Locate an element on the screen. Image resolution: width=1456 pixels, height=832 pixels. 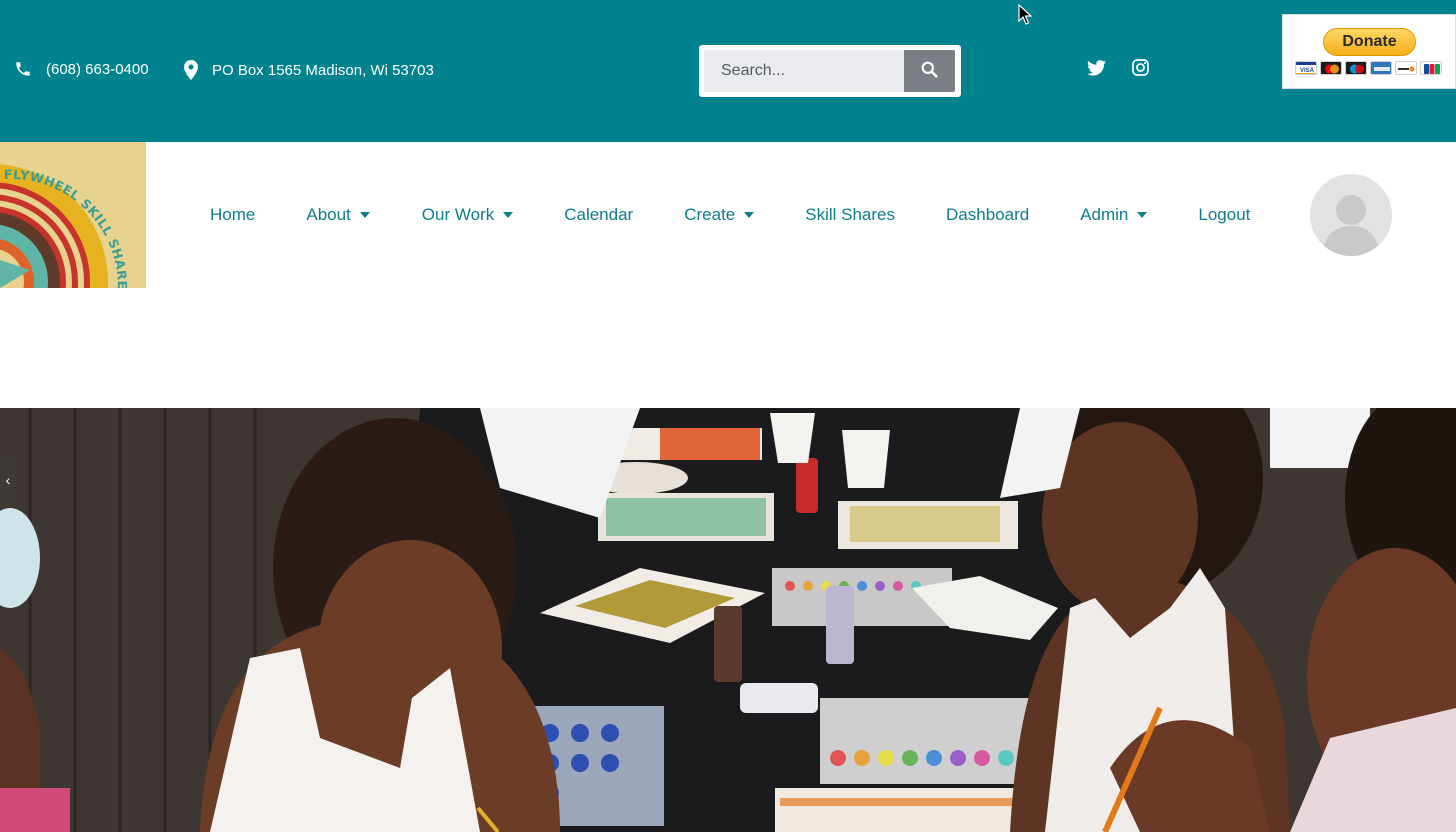
phone-number: (608) 663-0400 is located at coordinates (97, 69).